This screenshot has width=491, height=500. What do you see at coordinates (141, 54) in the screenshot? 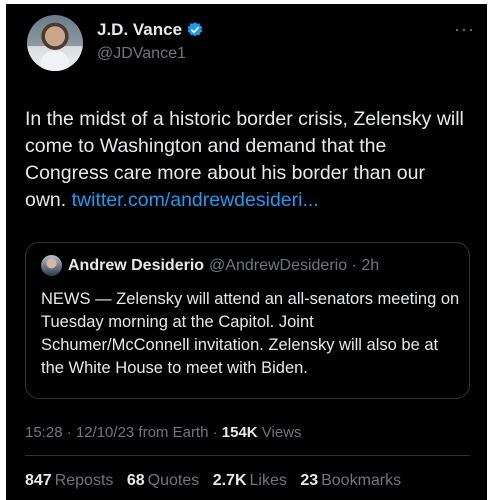
I see `author-handle: @JDVance1` at bounding box center [141, 54].